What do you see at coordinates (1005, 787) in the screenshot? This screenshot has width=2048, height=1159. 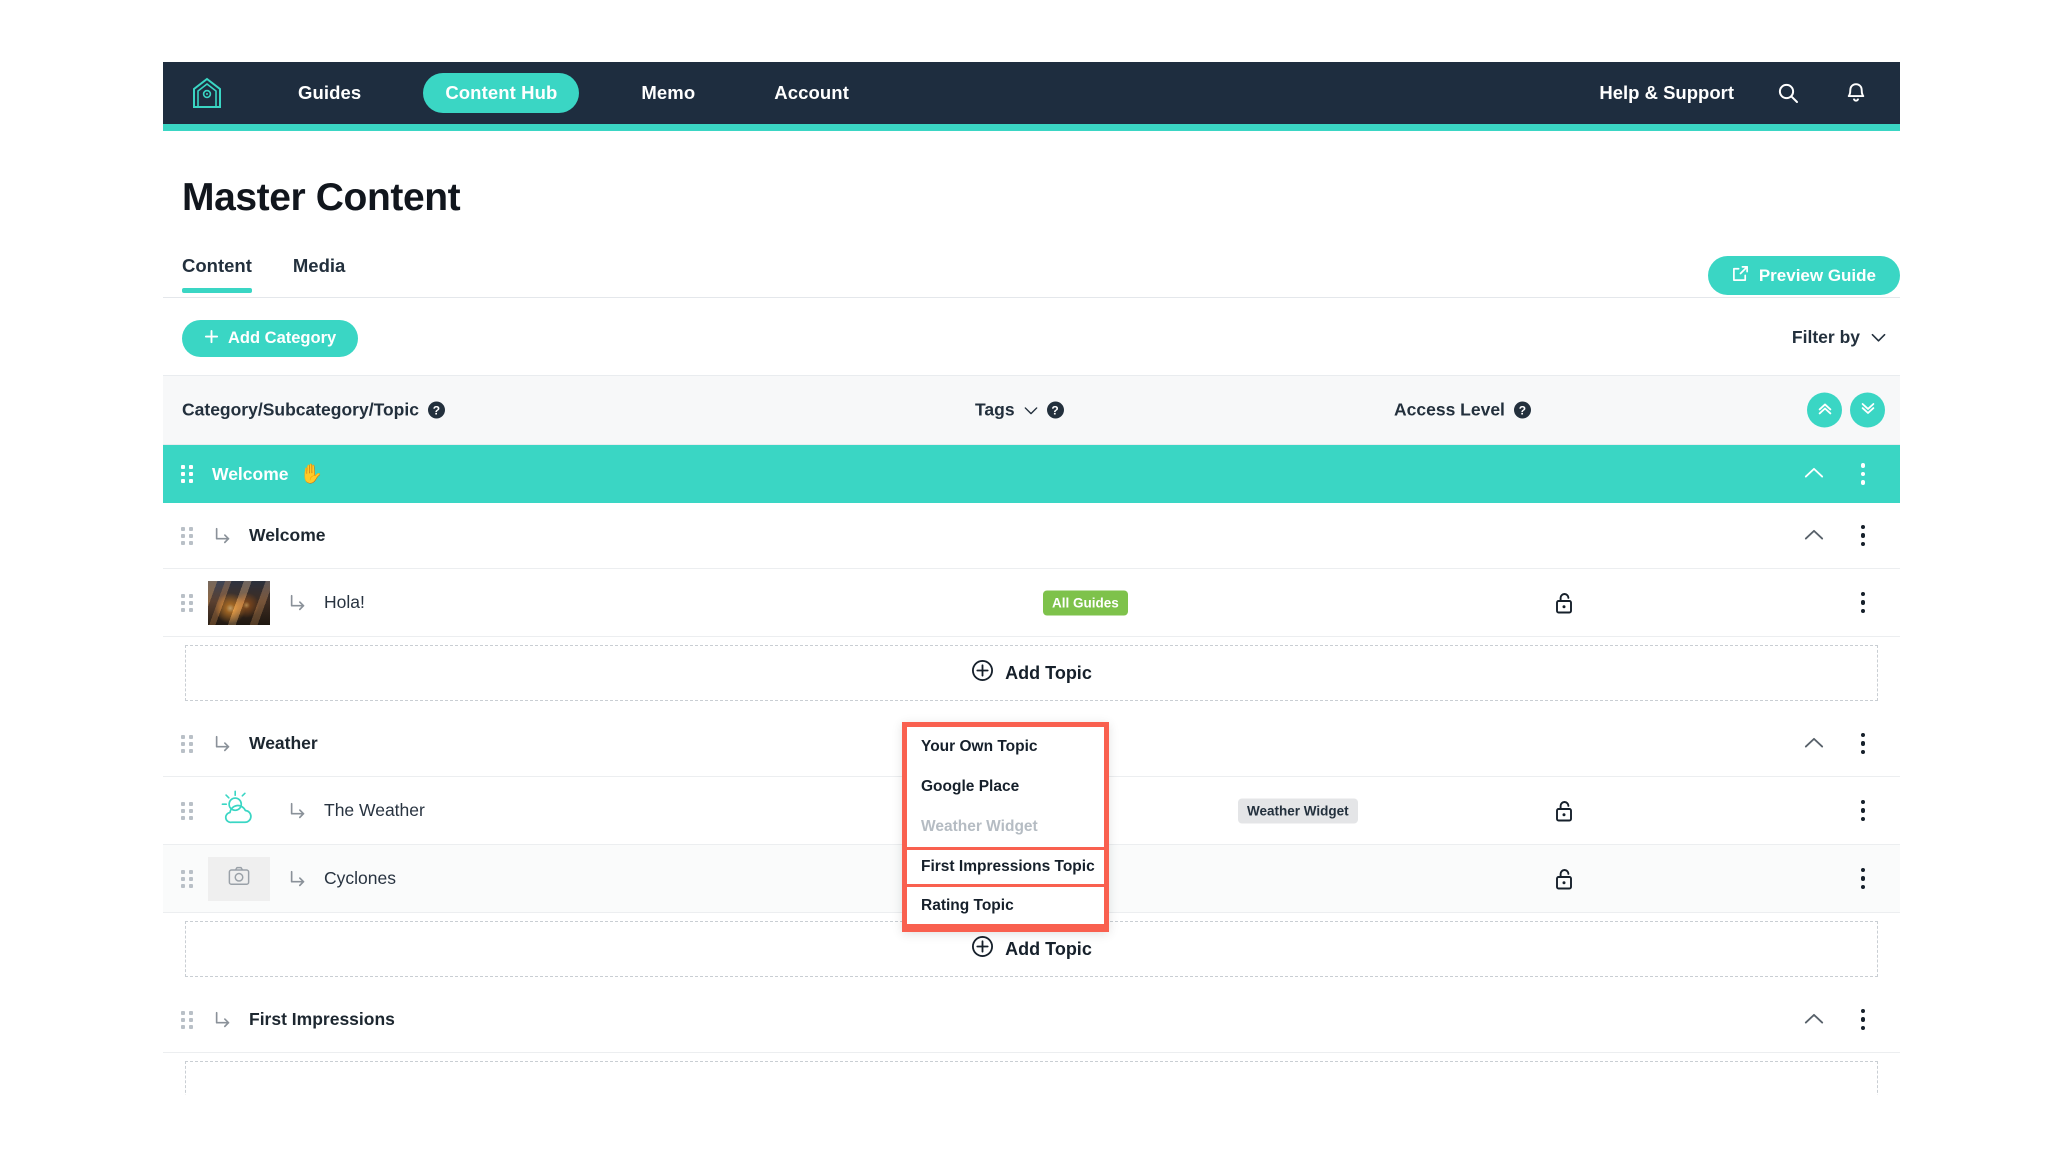 I see `menu-item-google-place: Google Place` at bounding box center [1005, 787].